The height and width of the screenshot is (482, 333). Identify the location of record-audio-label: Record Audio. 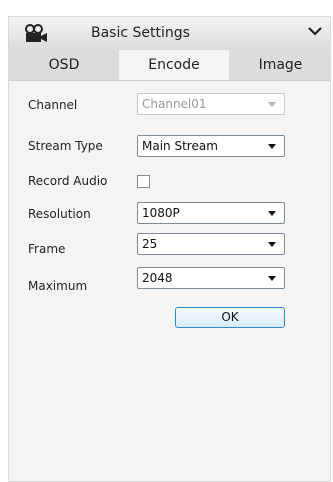
(68, 181).